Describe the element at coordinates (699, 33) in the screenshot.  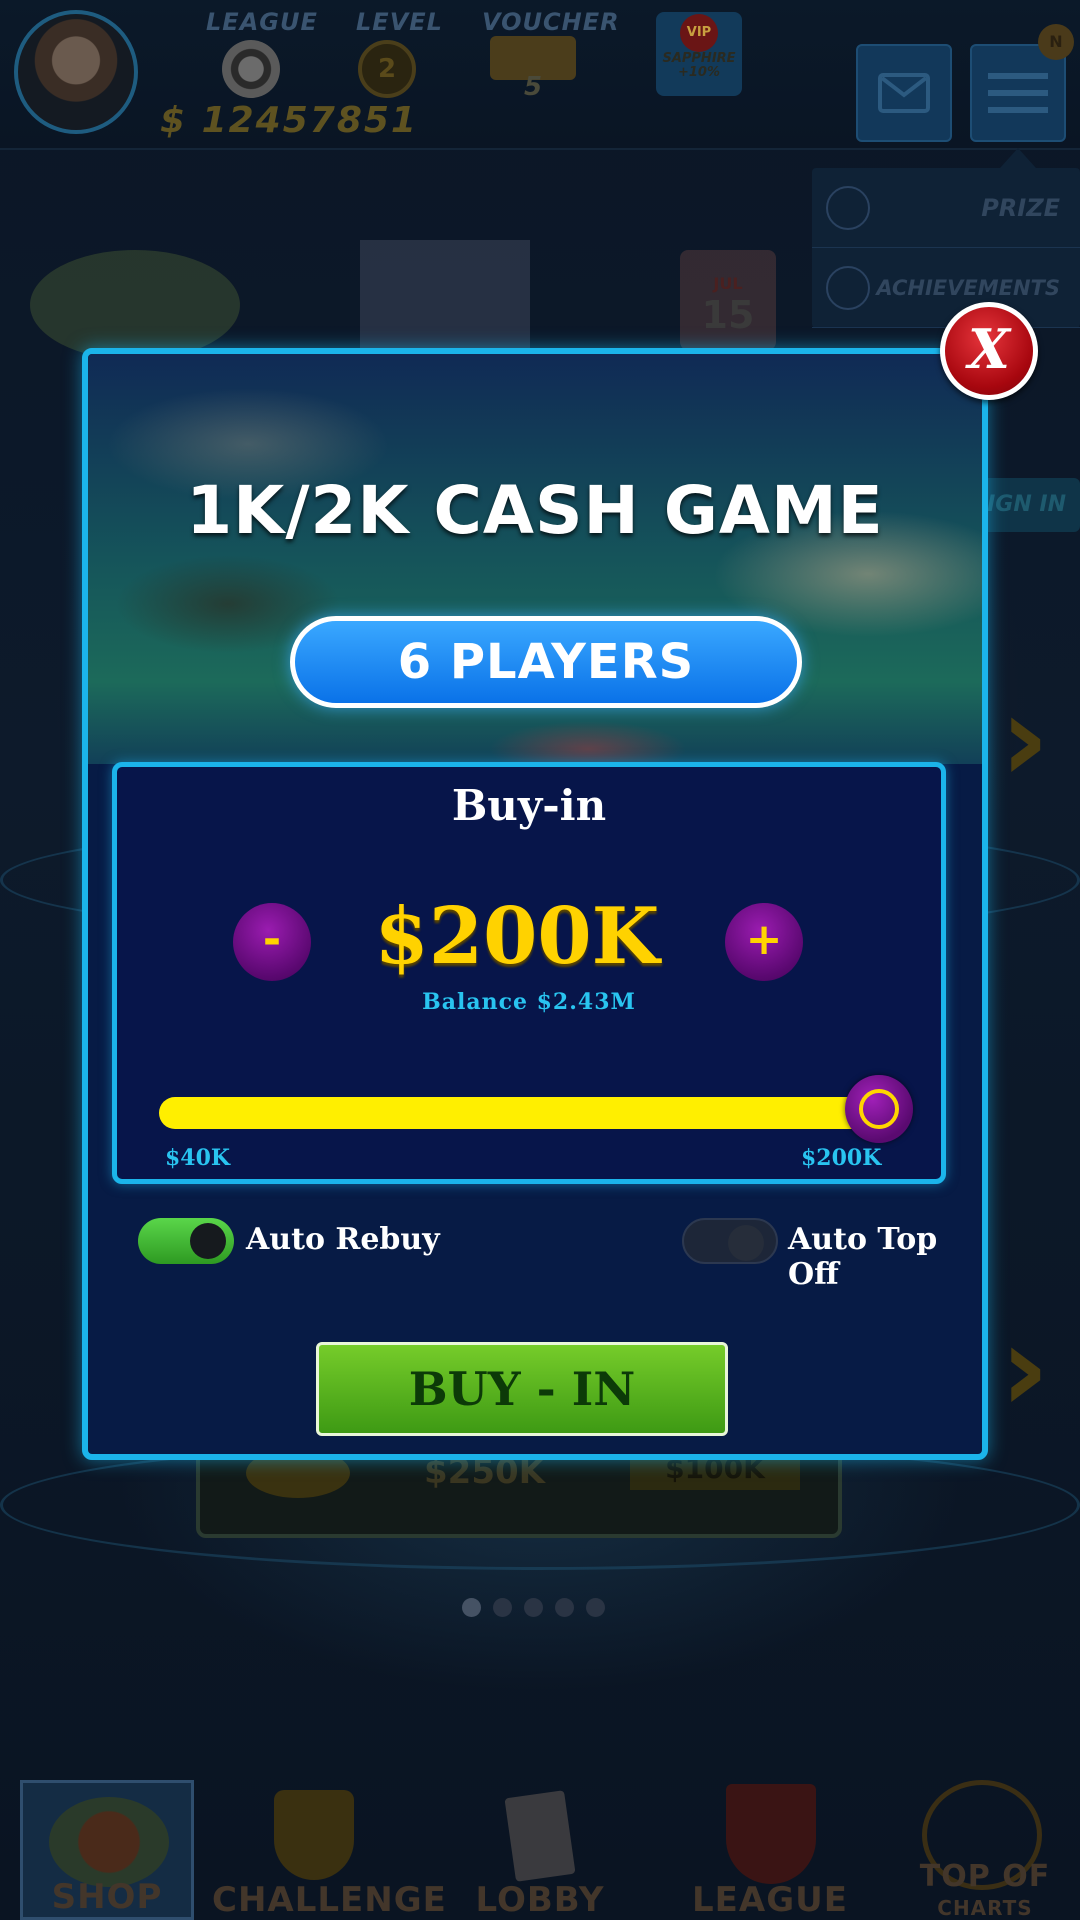
I see `vip-badge-icon: VIP` at that location.